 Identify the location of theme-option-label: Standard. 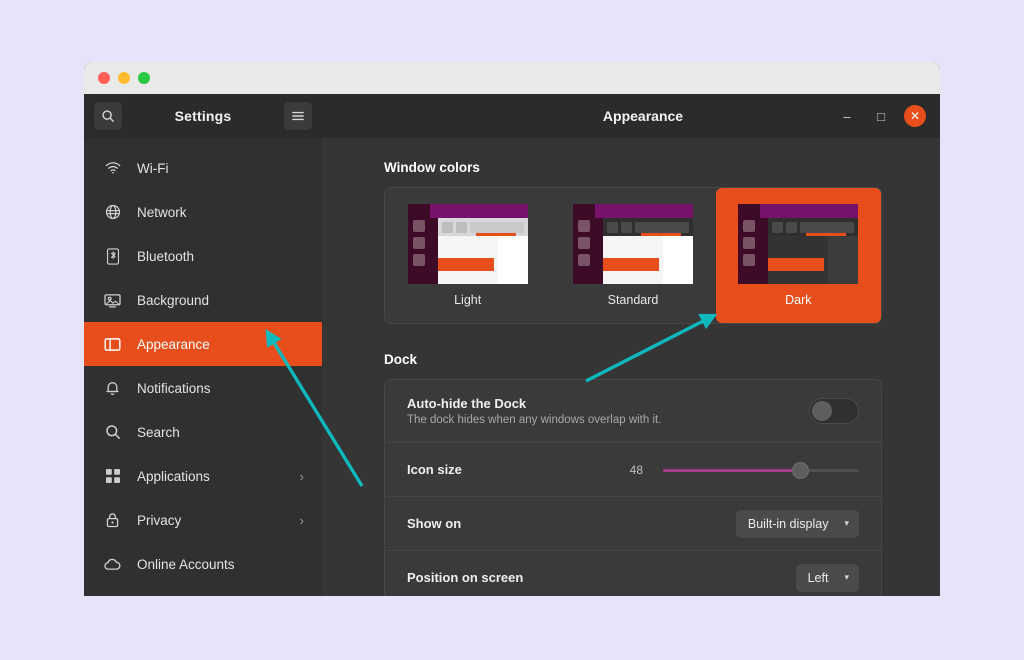
(633, 300).